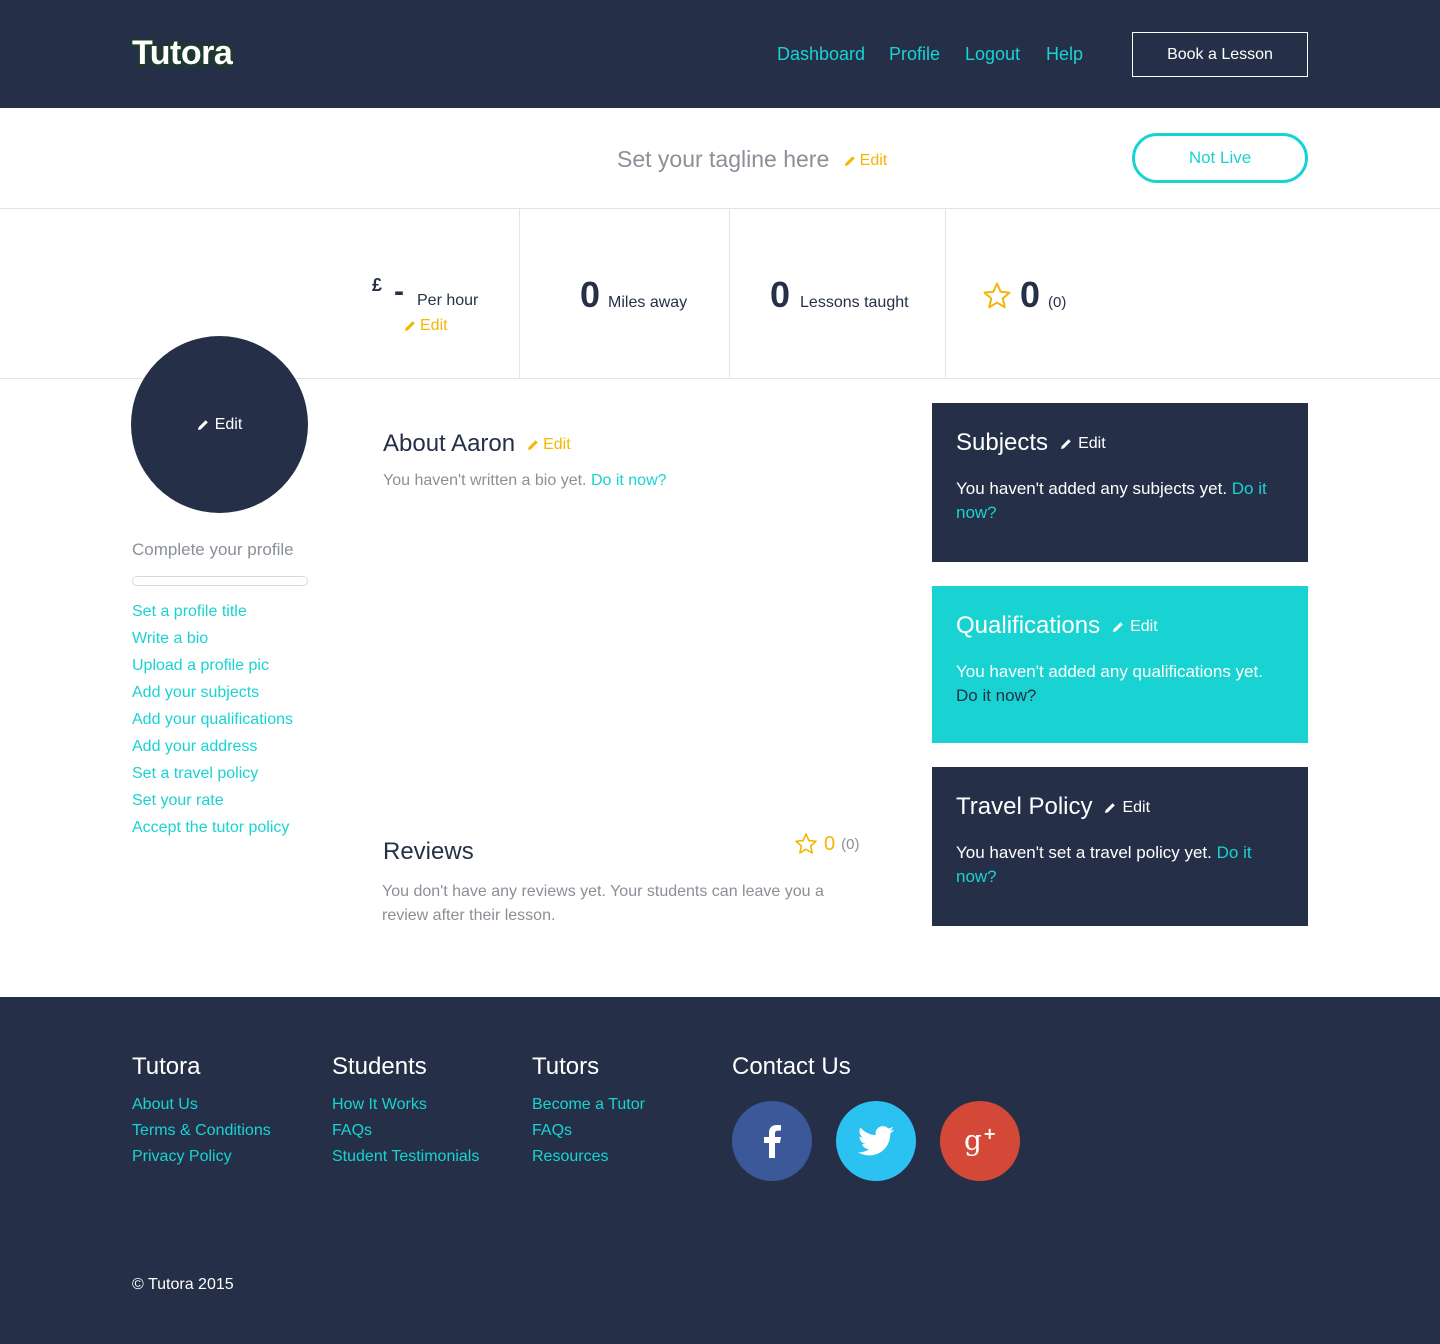 The width and height of the screenshot is (1440, 1344). I want to click on travel-title: Travel Policy, so click(1024, 806).